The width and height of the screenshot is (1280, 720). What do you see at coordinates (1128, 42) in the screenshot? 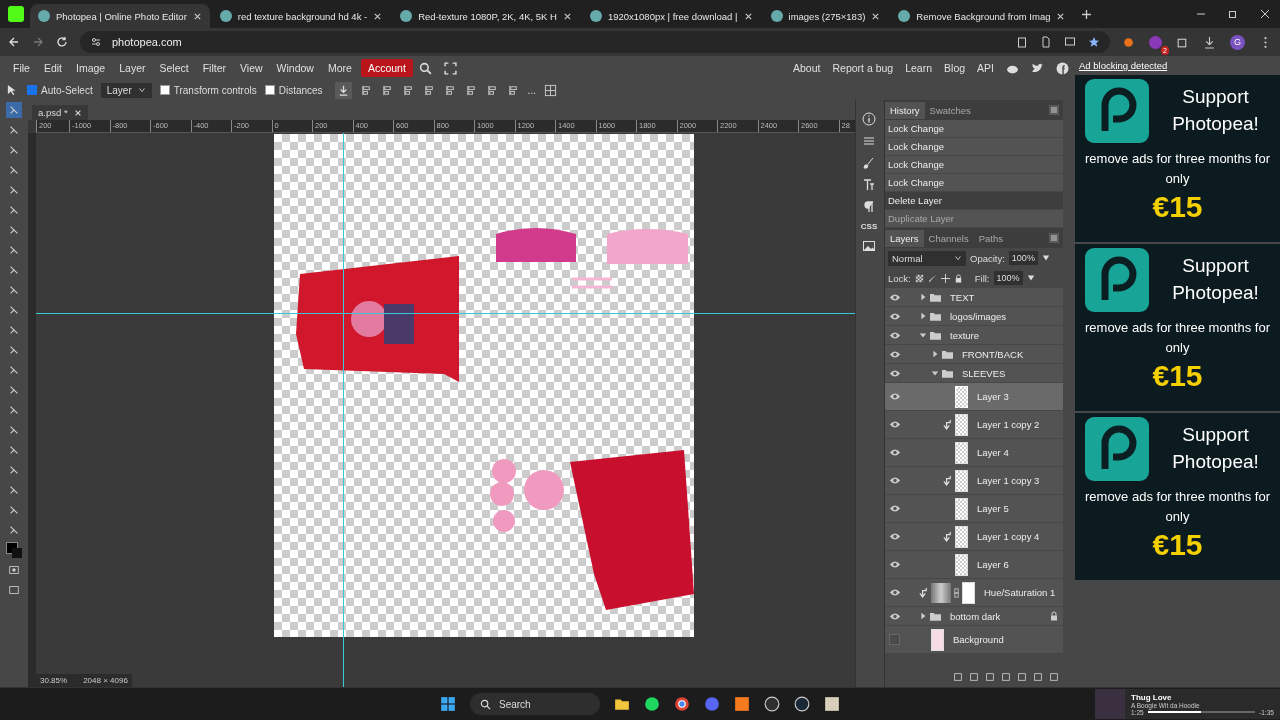
I see `extension-icon` at bounding box center [1128, 42].